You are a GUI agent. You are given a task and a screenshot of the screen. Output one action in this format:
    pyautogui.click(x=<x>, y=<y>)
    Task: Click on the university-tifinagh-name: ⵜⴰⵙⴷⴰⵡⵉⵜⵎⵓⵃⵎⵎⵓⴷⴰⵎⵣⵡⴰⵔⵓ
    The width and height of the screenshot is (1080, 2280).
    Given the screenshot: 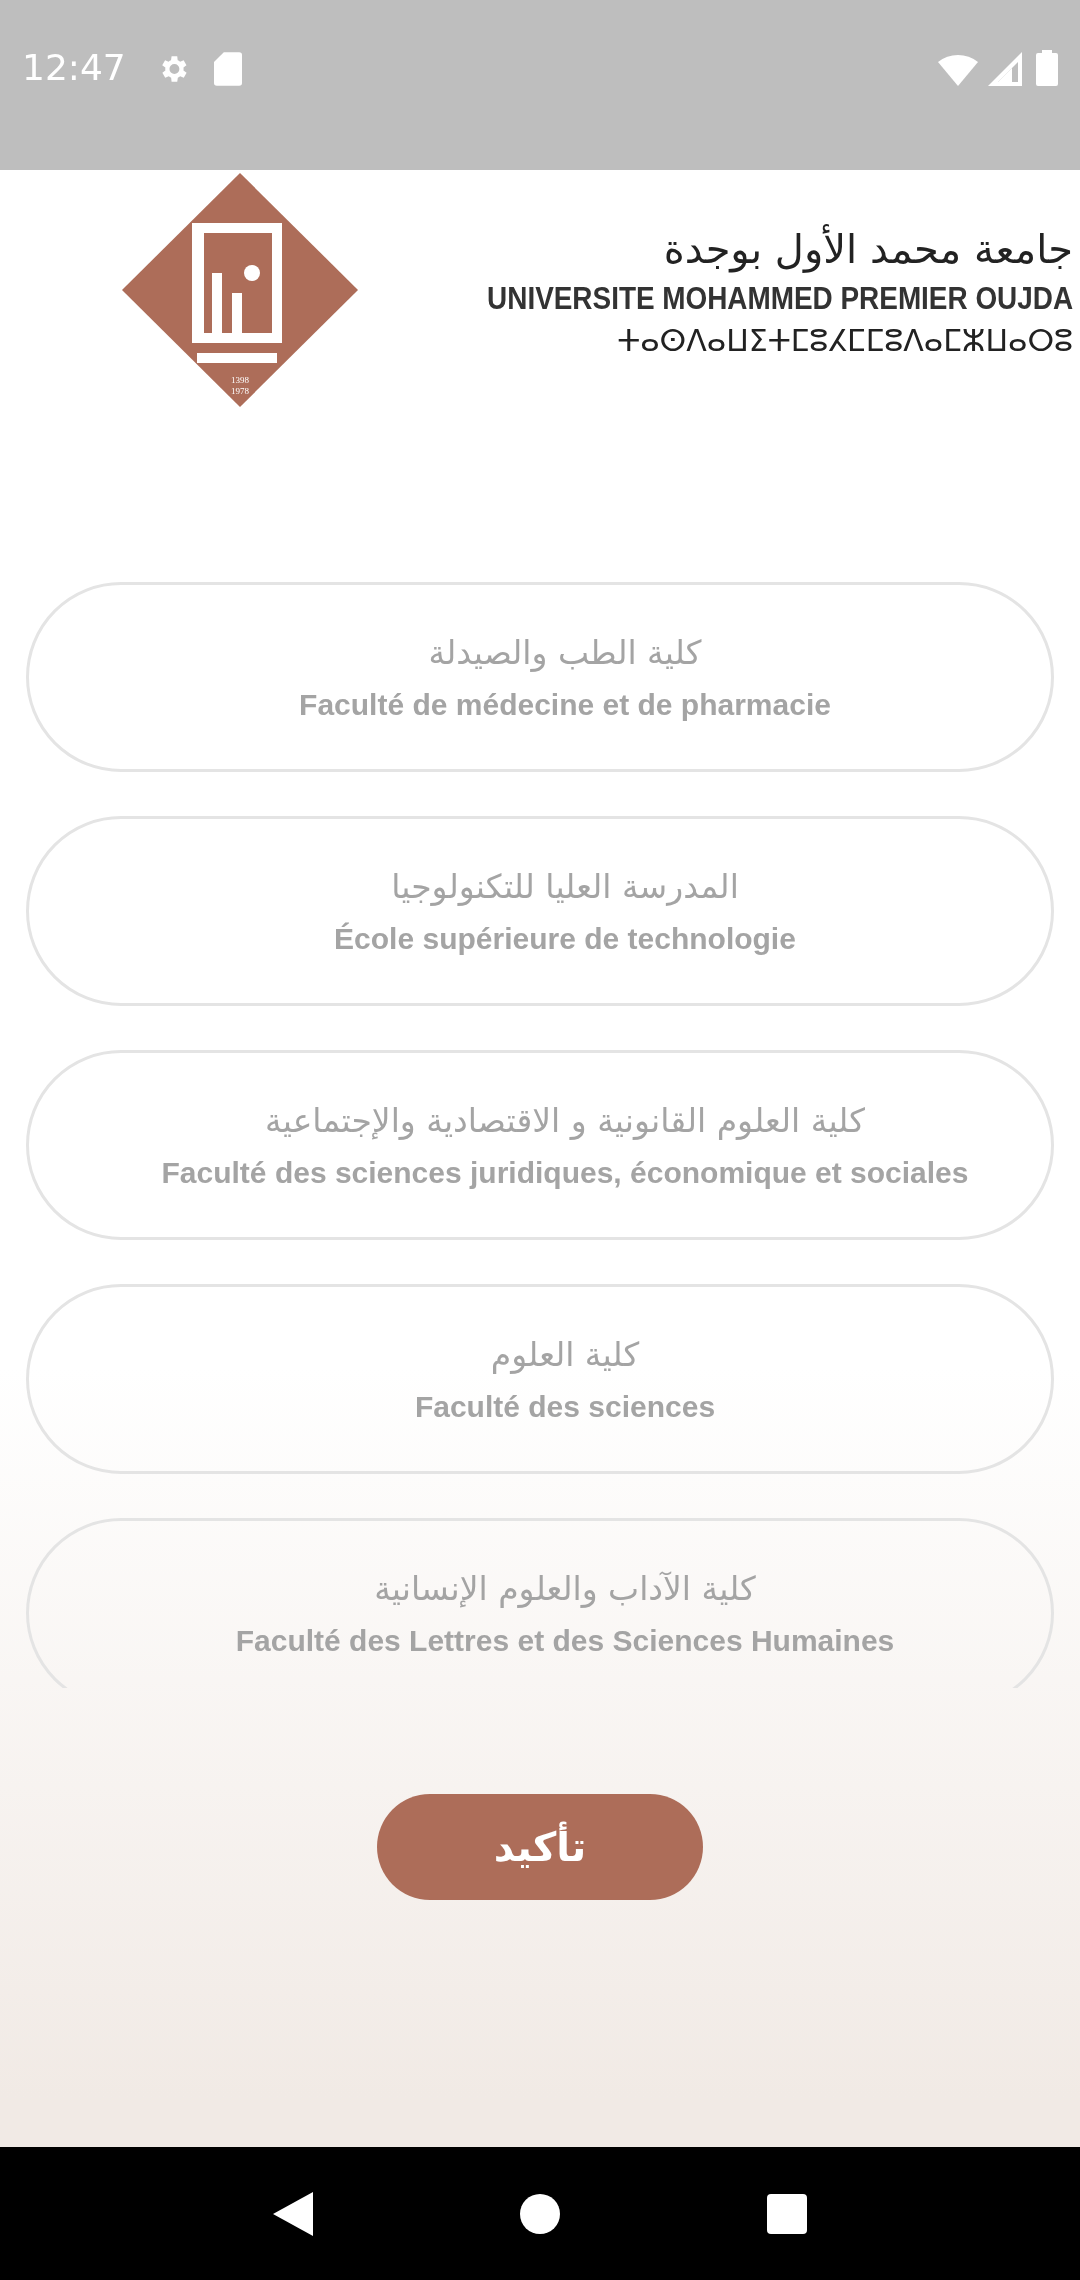 What is the action you would take?
    pyautogui.click(x=845, y=340)
    